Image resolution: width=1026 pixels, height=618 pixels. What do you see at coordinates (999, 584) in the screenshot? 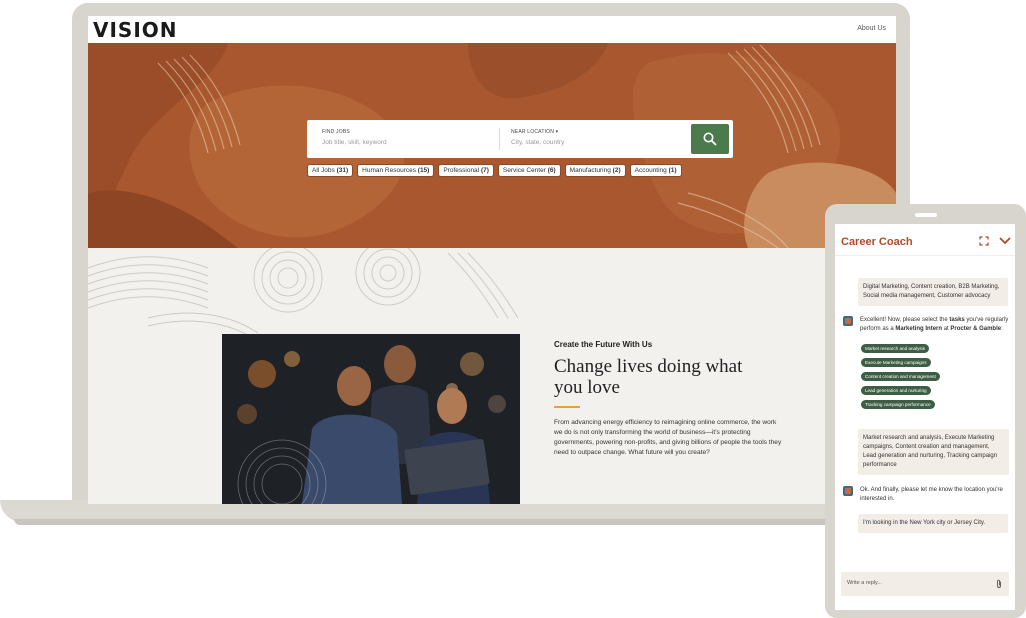
I see `paperclip-icon` at bounding box center [999, 584].